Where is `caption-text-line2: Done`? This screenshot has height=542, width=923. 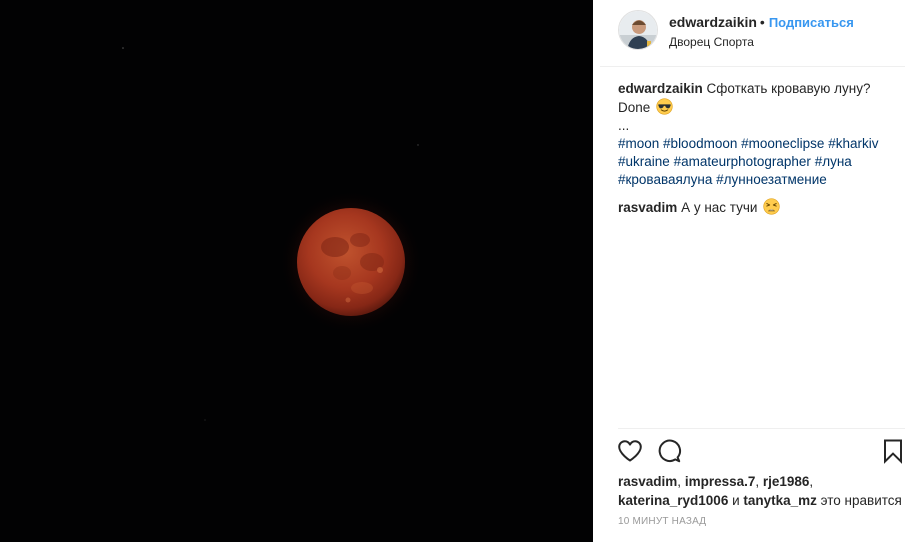
caption-text-line2: Done is located at coordinates (634, 107).